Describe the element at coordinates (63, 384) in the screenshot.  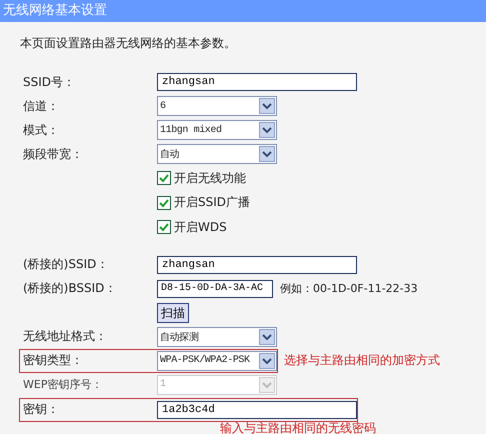
I see `field-label: WEP密钥序号：` at that location.